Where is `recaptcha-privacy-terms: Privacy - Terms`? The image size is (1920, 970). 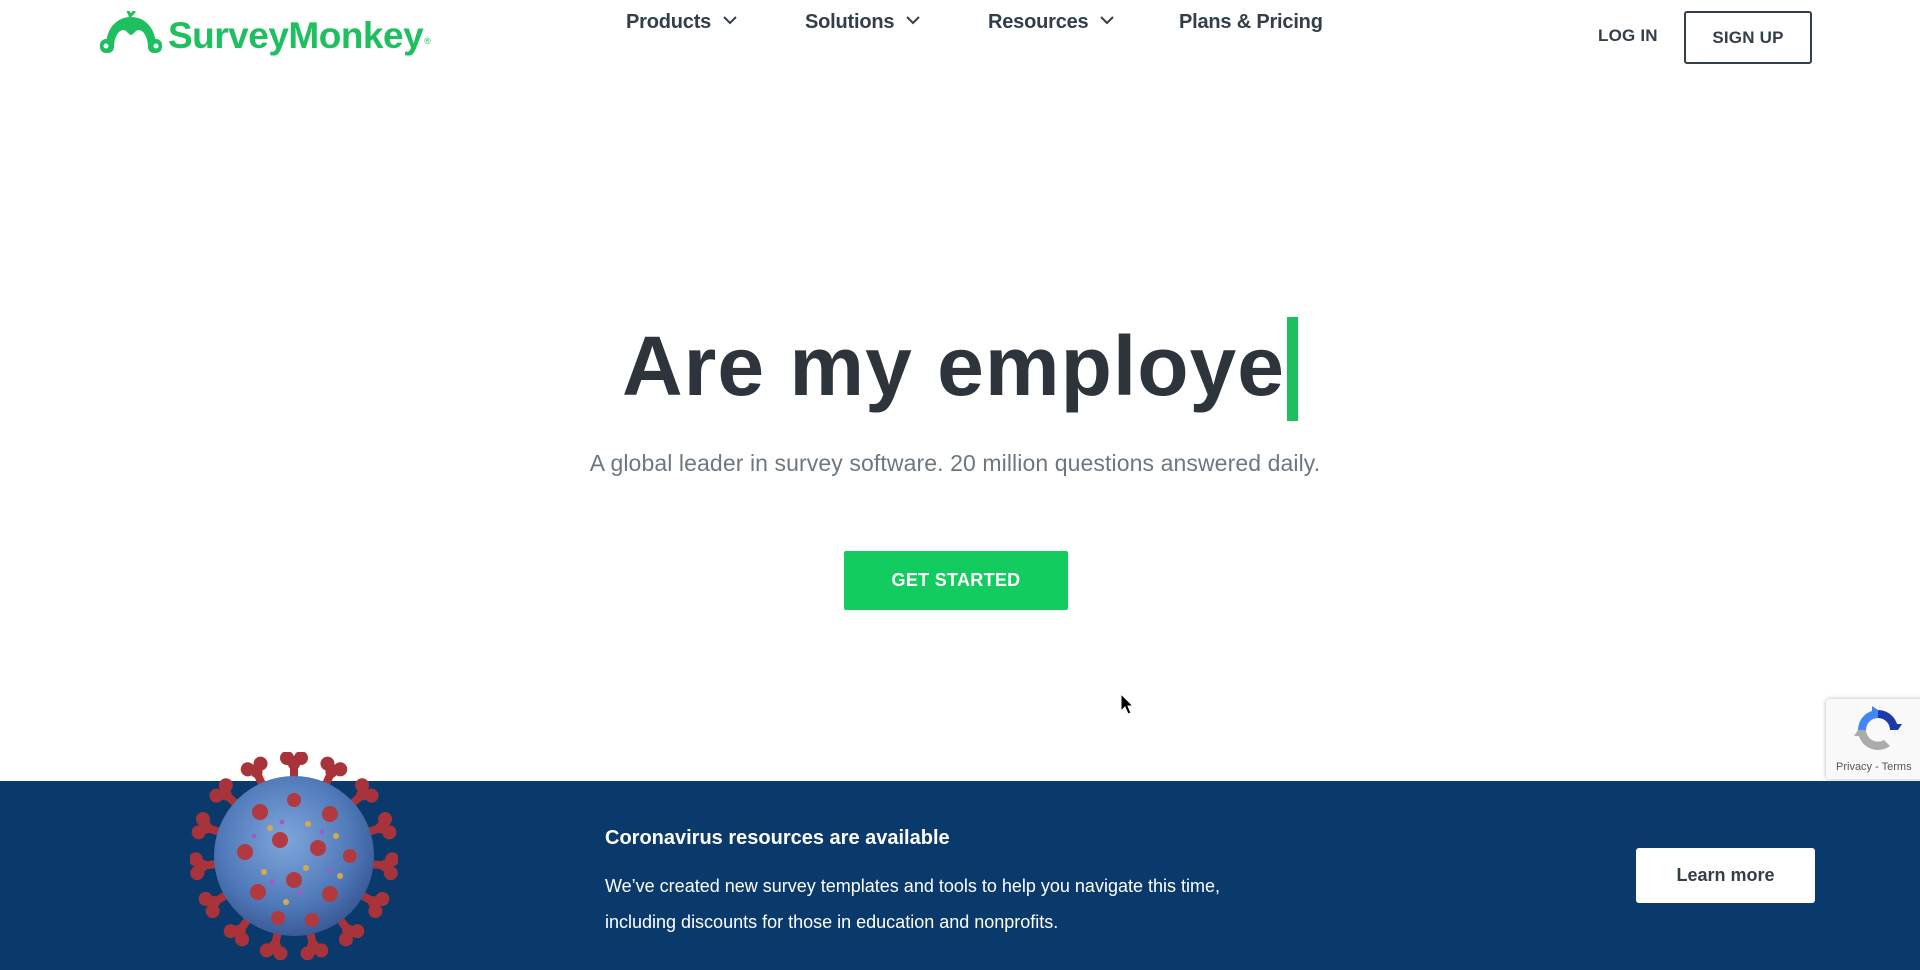
recaptcha-privacy-terms: Privacy - Terms is located at coordinates (1874, 767).